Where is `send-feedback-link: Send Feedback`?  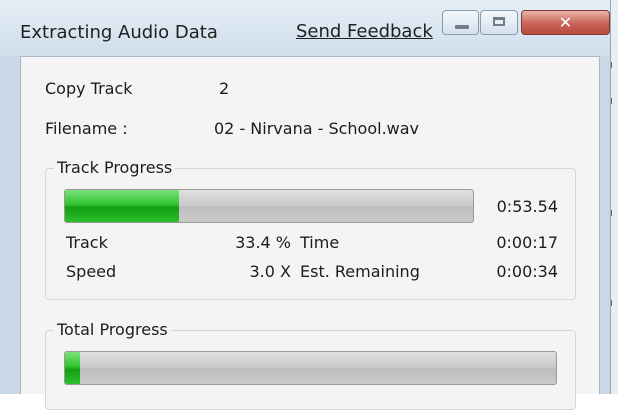 send-feedback-link: Send Feedback is located at coordinates (364, 31).